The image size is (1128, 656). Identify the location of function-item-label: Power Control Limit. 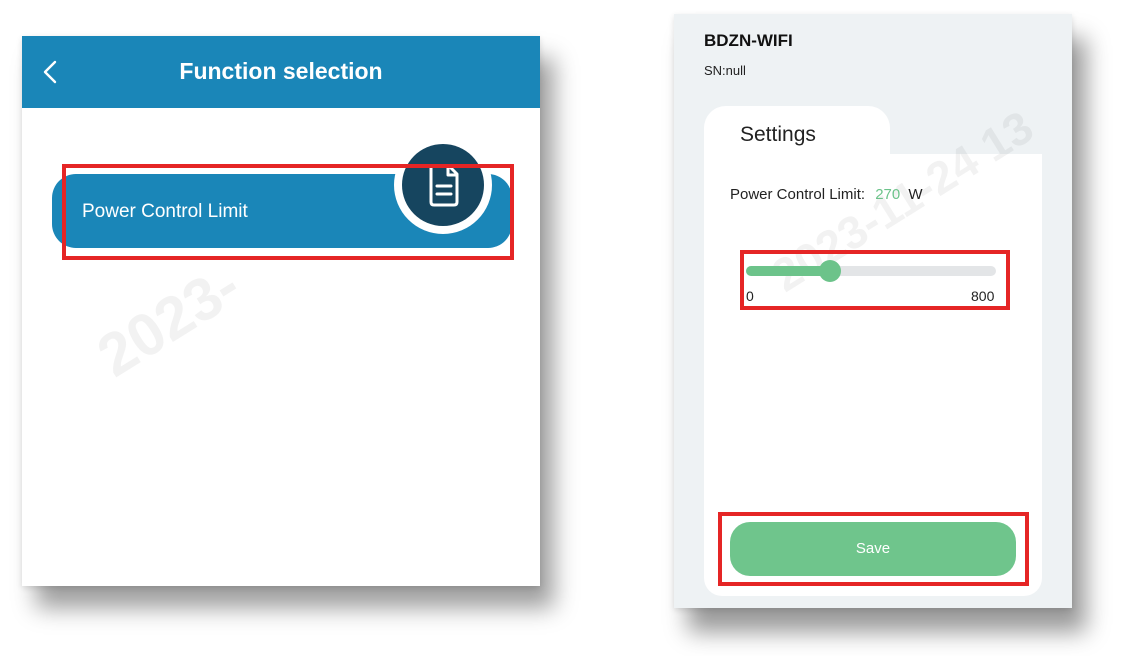
(165, 211).